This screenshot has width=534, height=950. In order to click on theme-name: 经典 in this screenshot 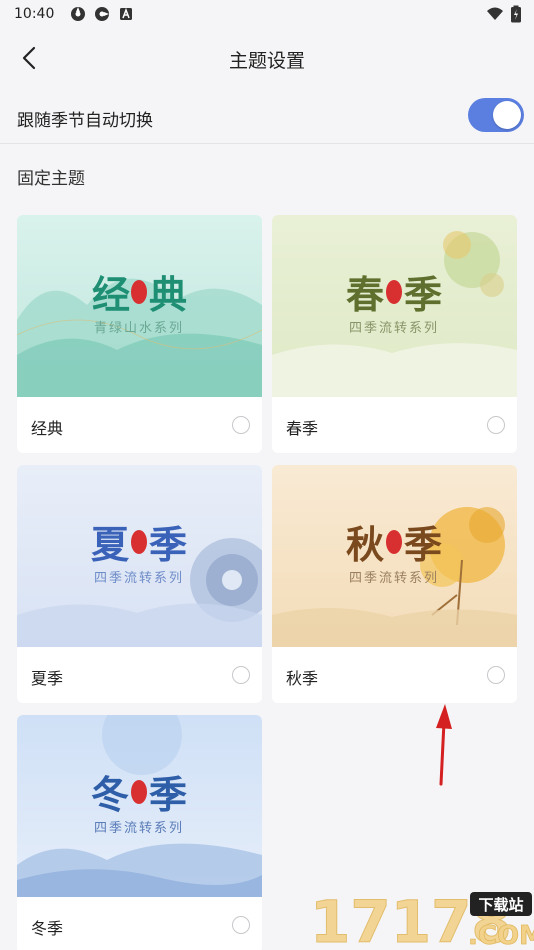, I will do `click(47, 428)`.